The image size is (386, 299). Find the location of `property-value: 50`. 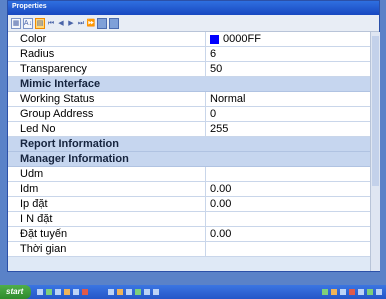

property-value: 50 is located at coordinates (288, 69).